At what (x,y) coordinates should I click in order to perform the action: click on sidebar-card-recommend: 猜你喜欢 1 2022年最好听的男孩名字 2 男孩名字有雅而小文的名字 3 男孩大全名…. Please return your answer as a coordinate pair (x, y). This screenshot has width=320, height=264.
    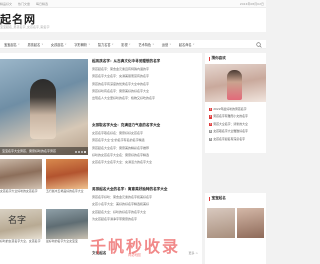
    Looking at the image, I should click on (235, 103).